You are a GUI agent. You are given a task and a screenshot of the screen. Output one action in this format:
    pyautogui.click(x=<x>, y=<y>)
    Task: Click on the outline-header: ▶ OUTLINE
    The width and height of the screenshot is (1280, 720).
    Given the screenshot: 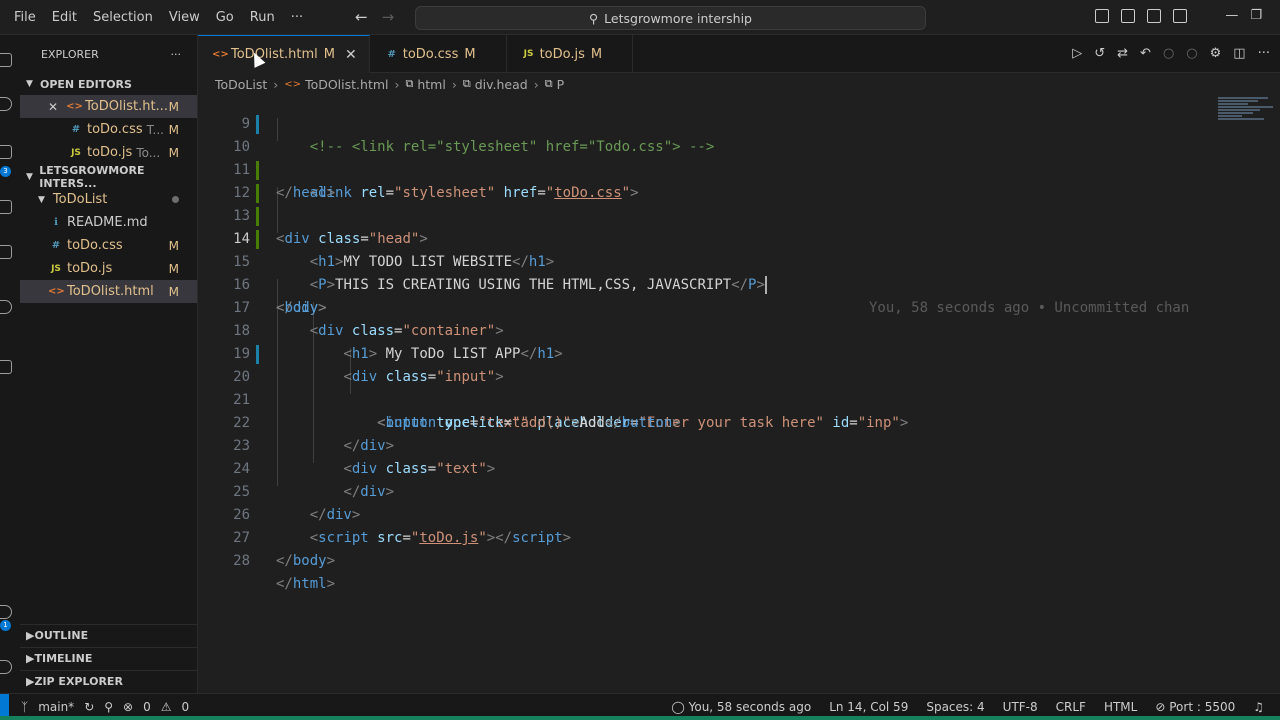 What is the action you would take?
    pyautogui.click(x=109, y=635)
    